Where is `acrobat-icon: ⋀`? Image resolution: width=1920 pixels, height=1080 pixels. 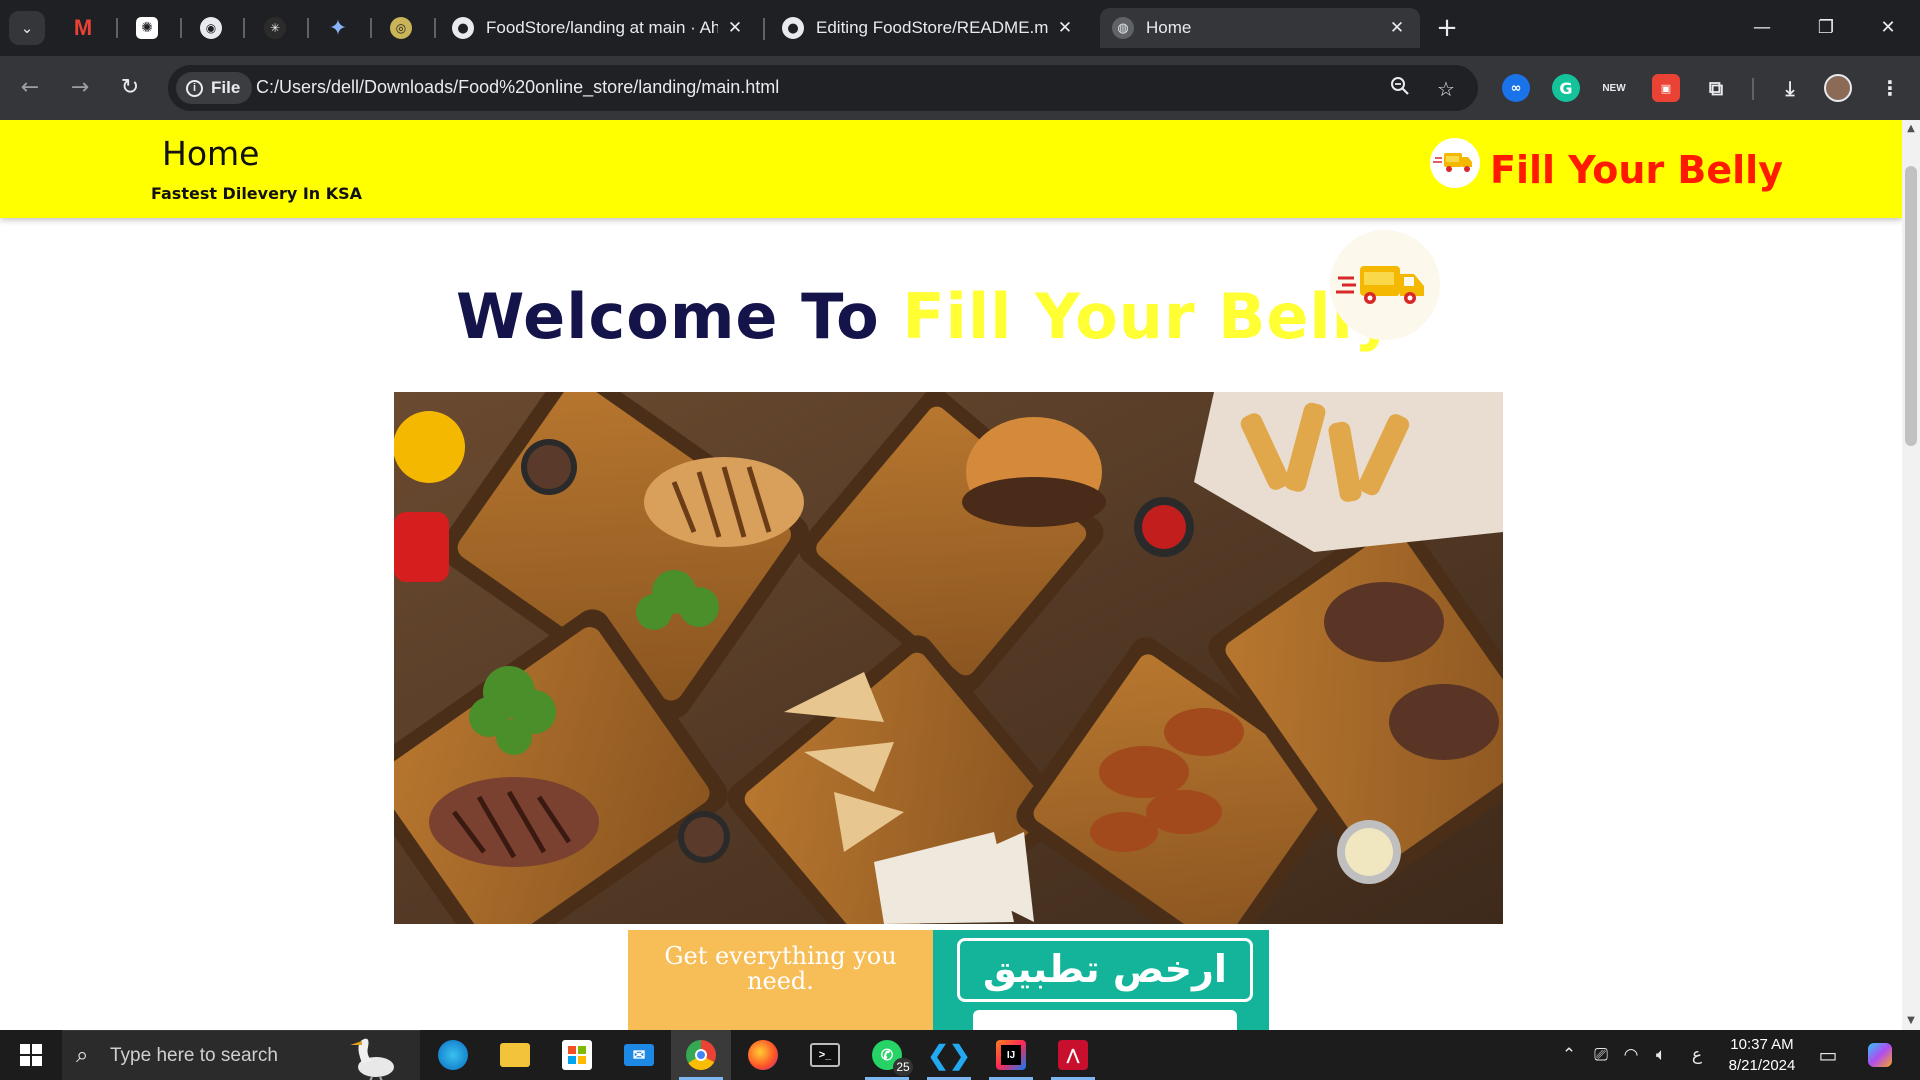 acrobat-icon: ⋀ is located at coordinates (1073, 1055).